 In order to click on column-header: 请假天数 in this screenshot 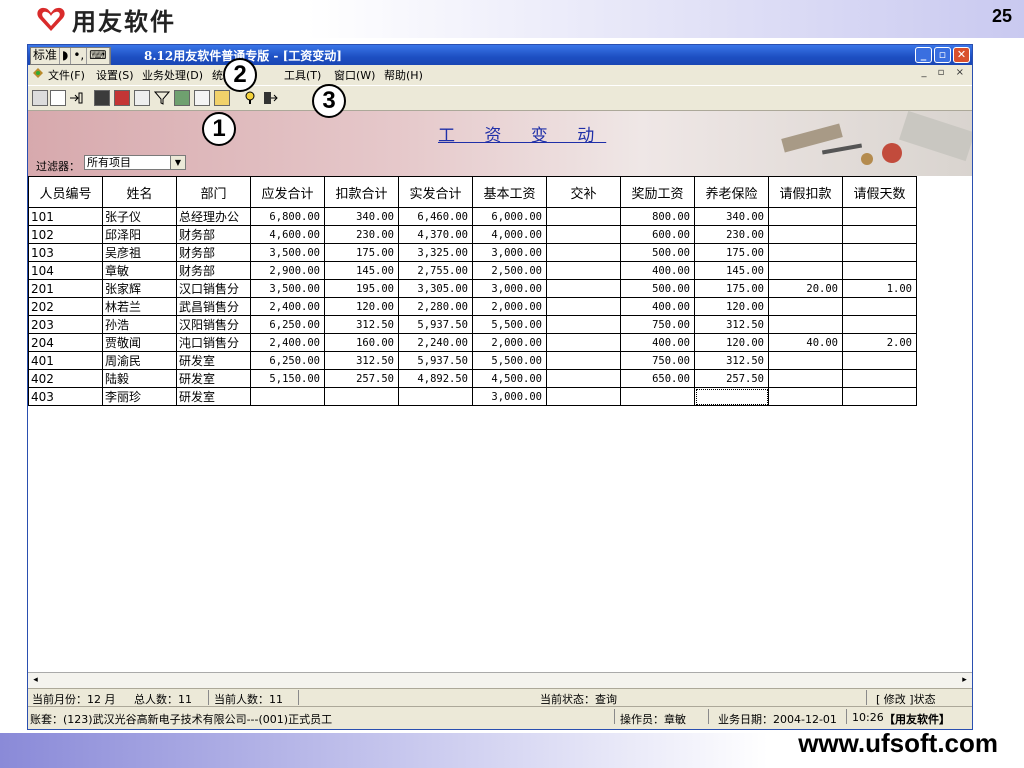, I will do `click(879, 192)`.